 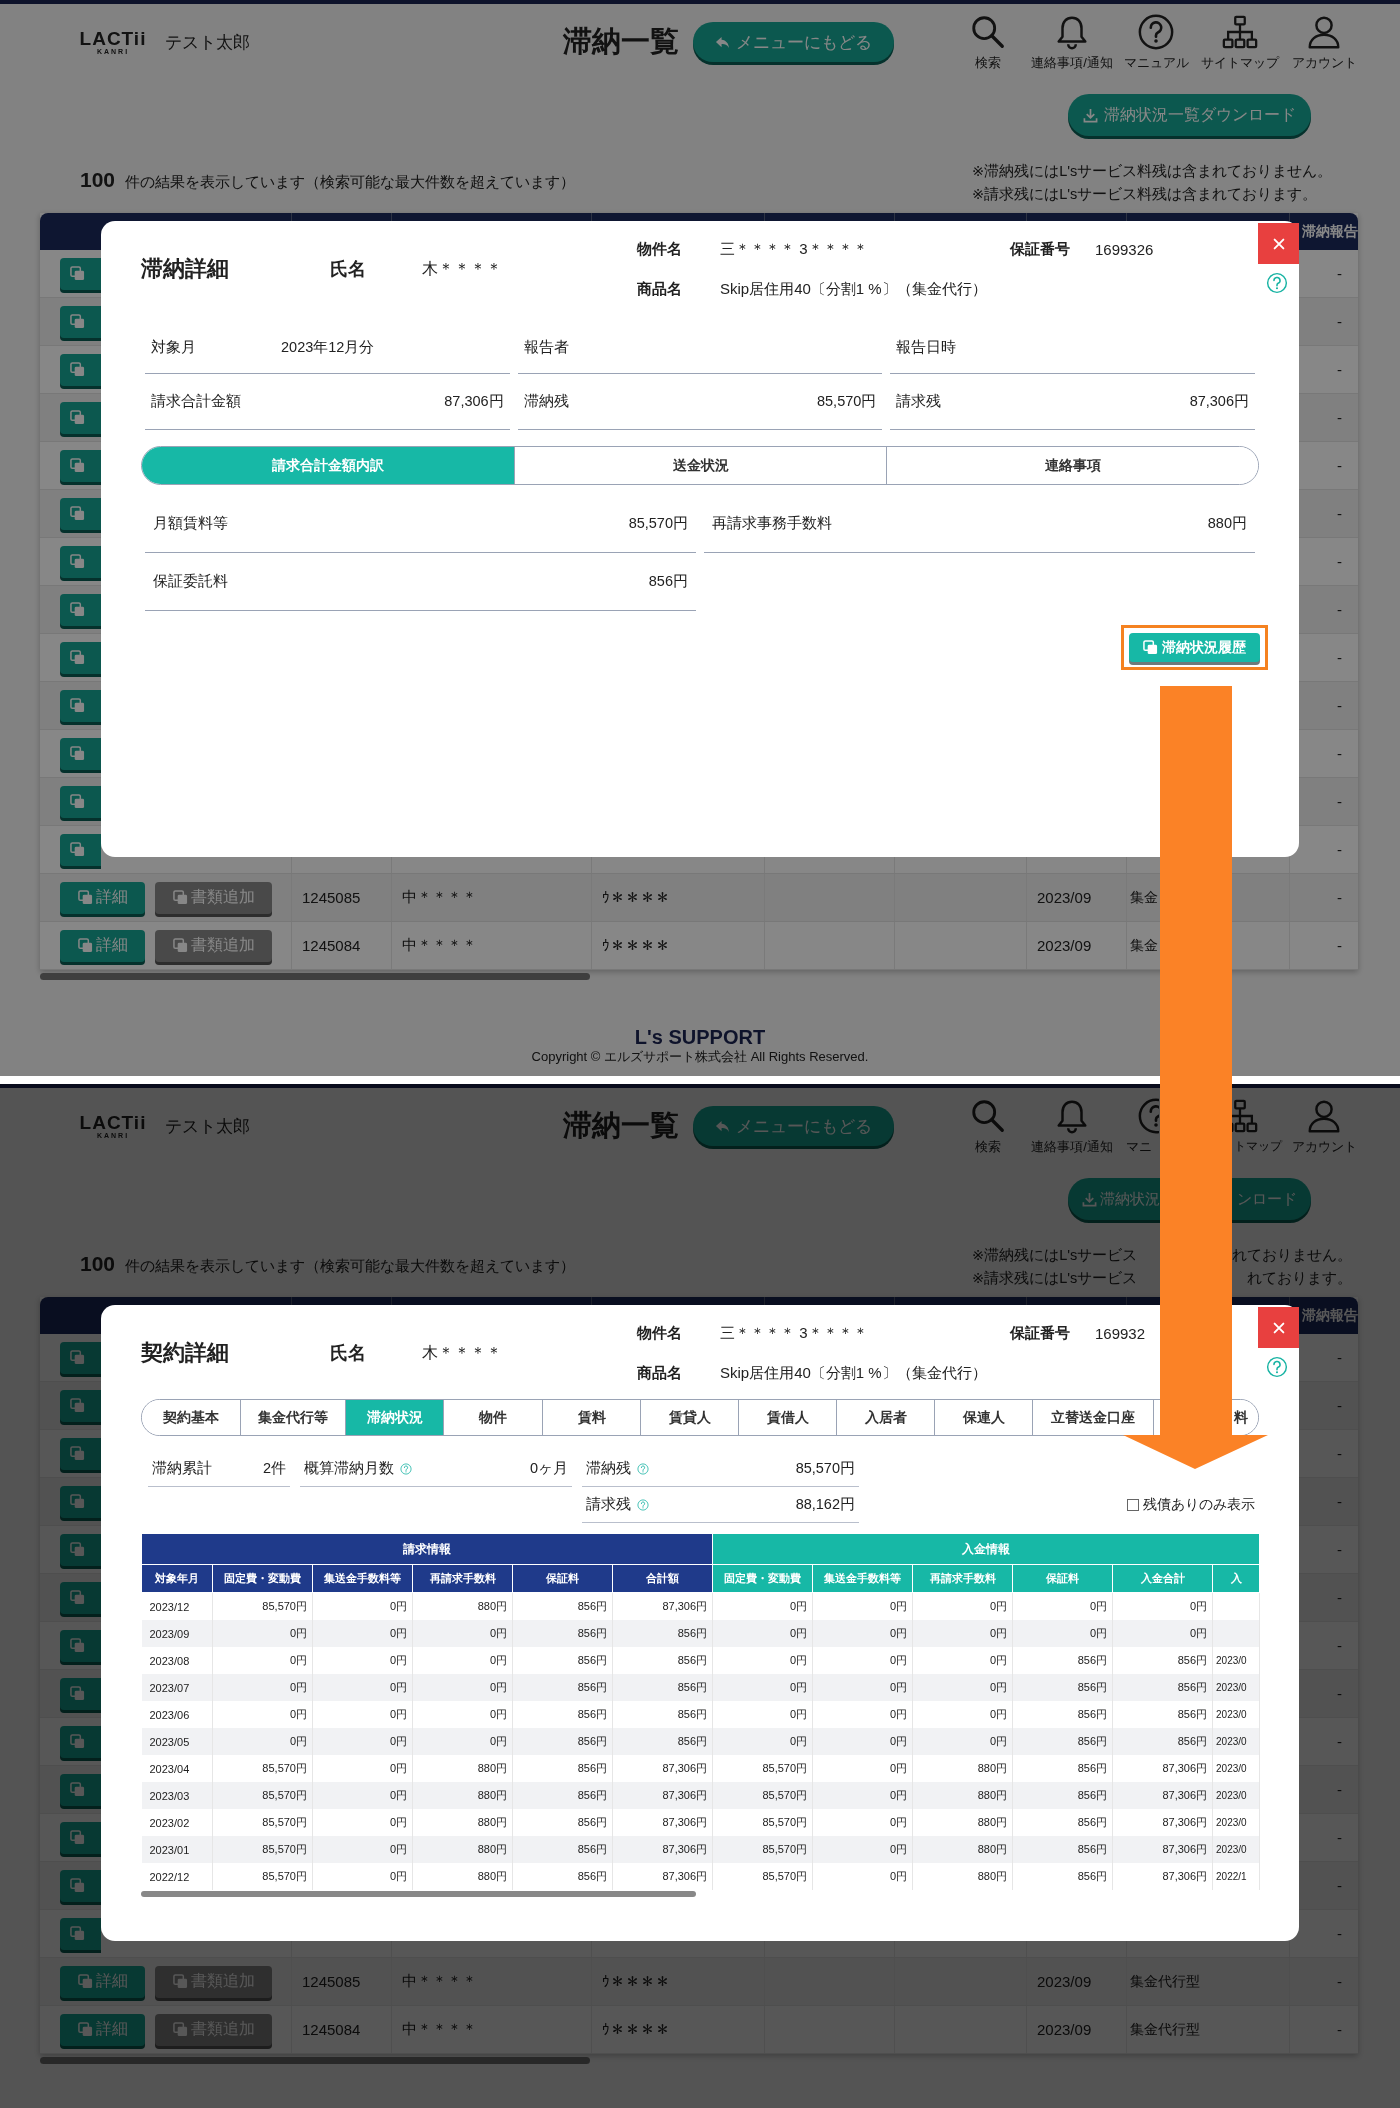 I want to click on table-cell: 2023/09, so click(x=1064, y=2029).